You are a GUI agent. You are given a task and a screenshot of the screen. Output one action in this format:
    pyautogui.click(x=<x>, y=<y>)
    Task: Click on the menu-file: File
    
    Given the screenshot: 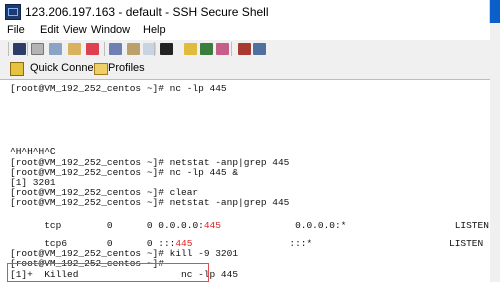 What is the action you would take?
    pyautogui.click(x=16, y=30)
    